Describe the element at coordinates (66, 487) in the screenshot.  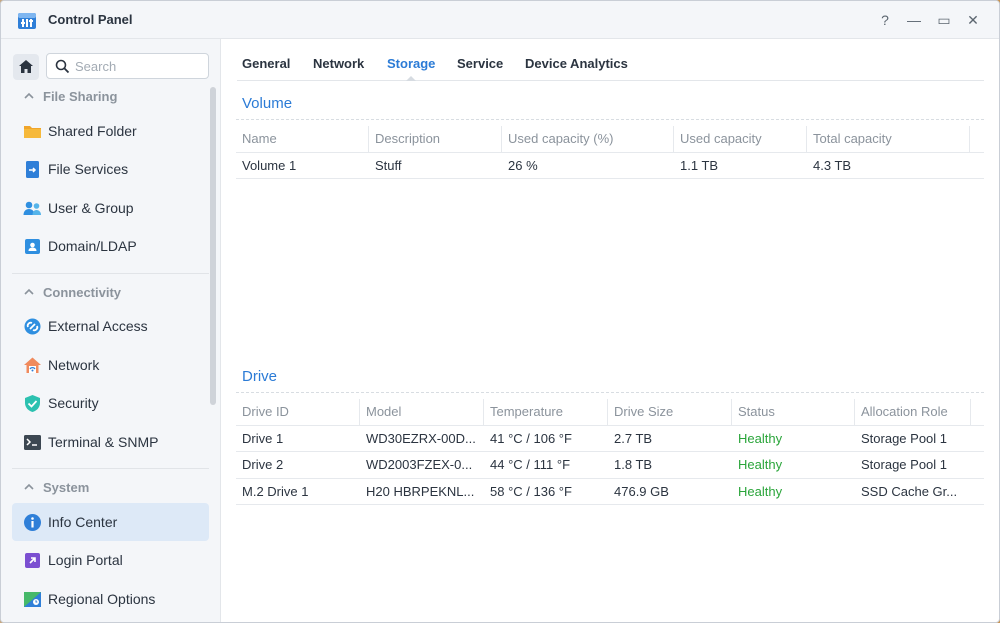
I see `section-title: System` at that location.